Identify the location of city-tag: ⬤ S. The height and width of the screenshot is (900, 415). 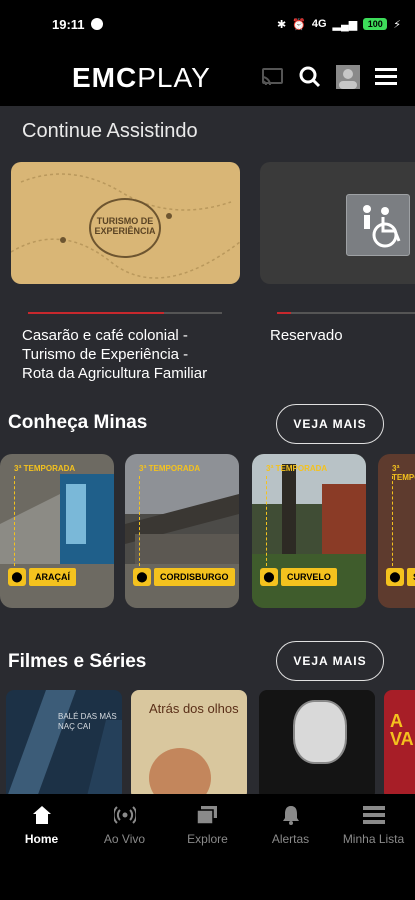
(400, 577).